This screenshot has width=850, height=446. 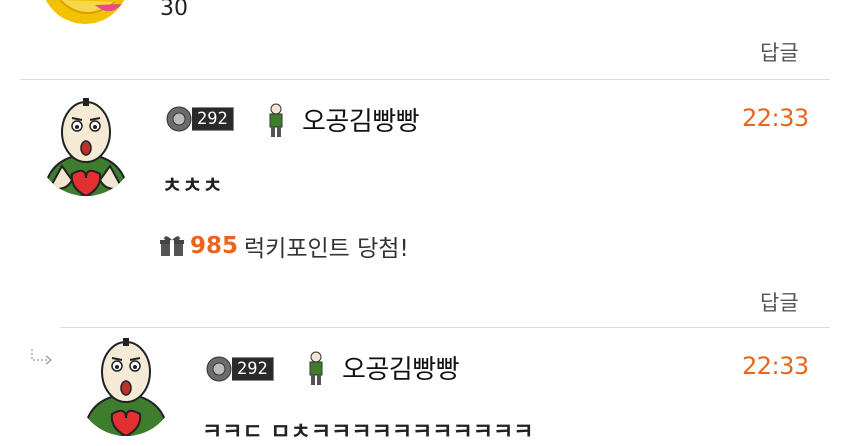 I want to click on comment-text: ㅋㅋㄷ ㅁㅊㅋㅋㅋㅋㅋㅋㅋㅋㅋㅋㅋ, so click(x=368, y=432).